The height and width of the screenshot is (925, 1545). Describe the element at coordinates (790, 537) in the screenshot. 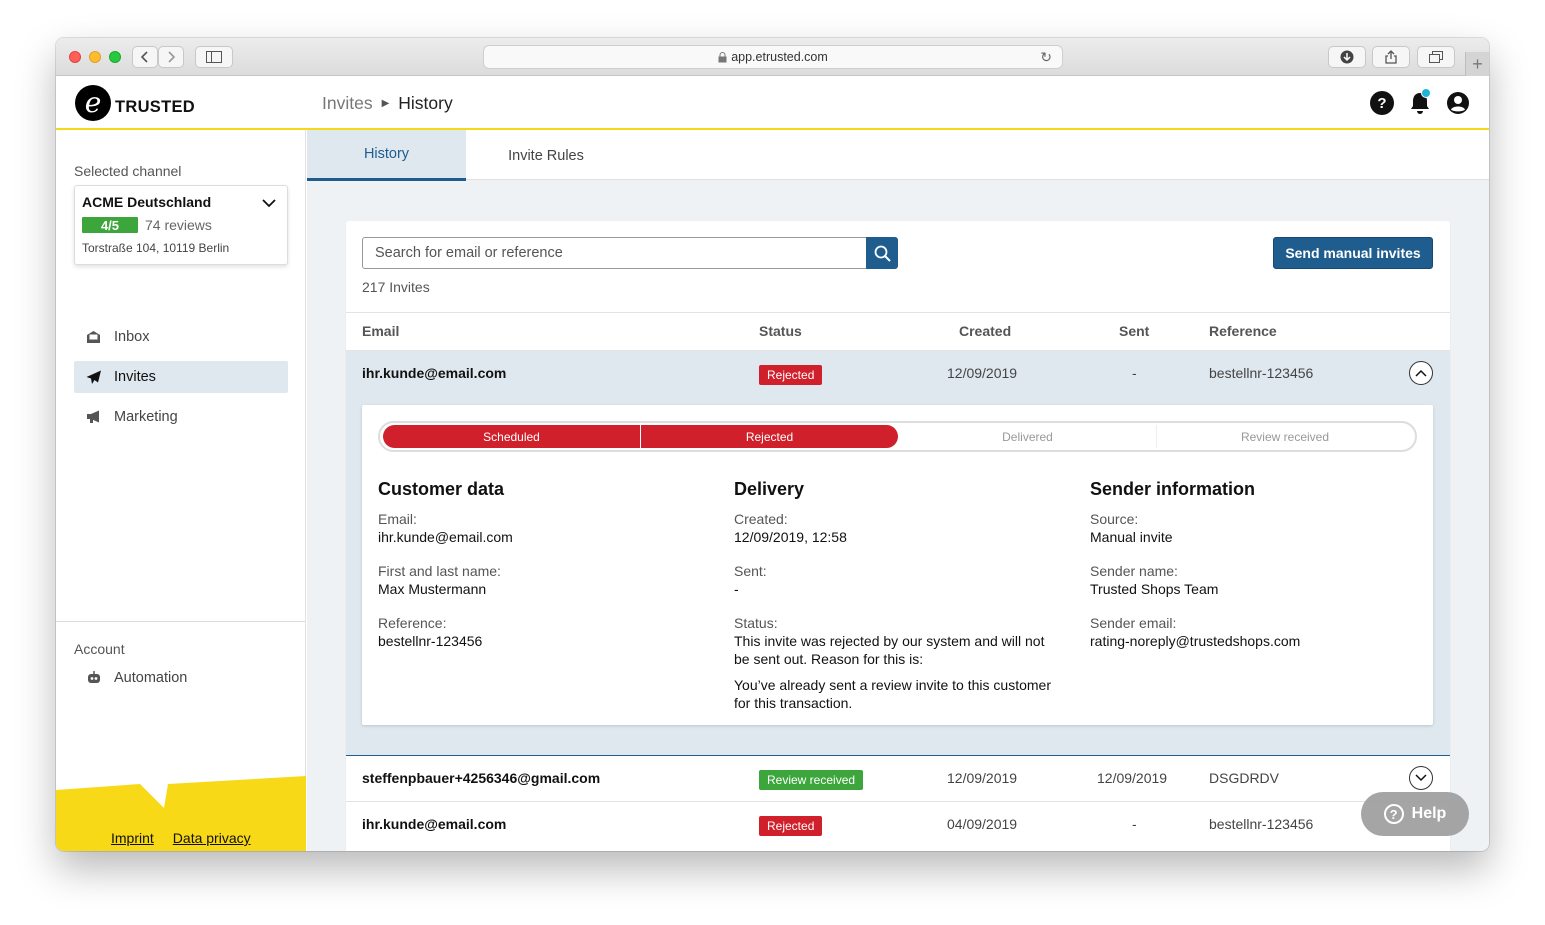

I see `delivery-created: 12/09/2019, 12:58` at that location.